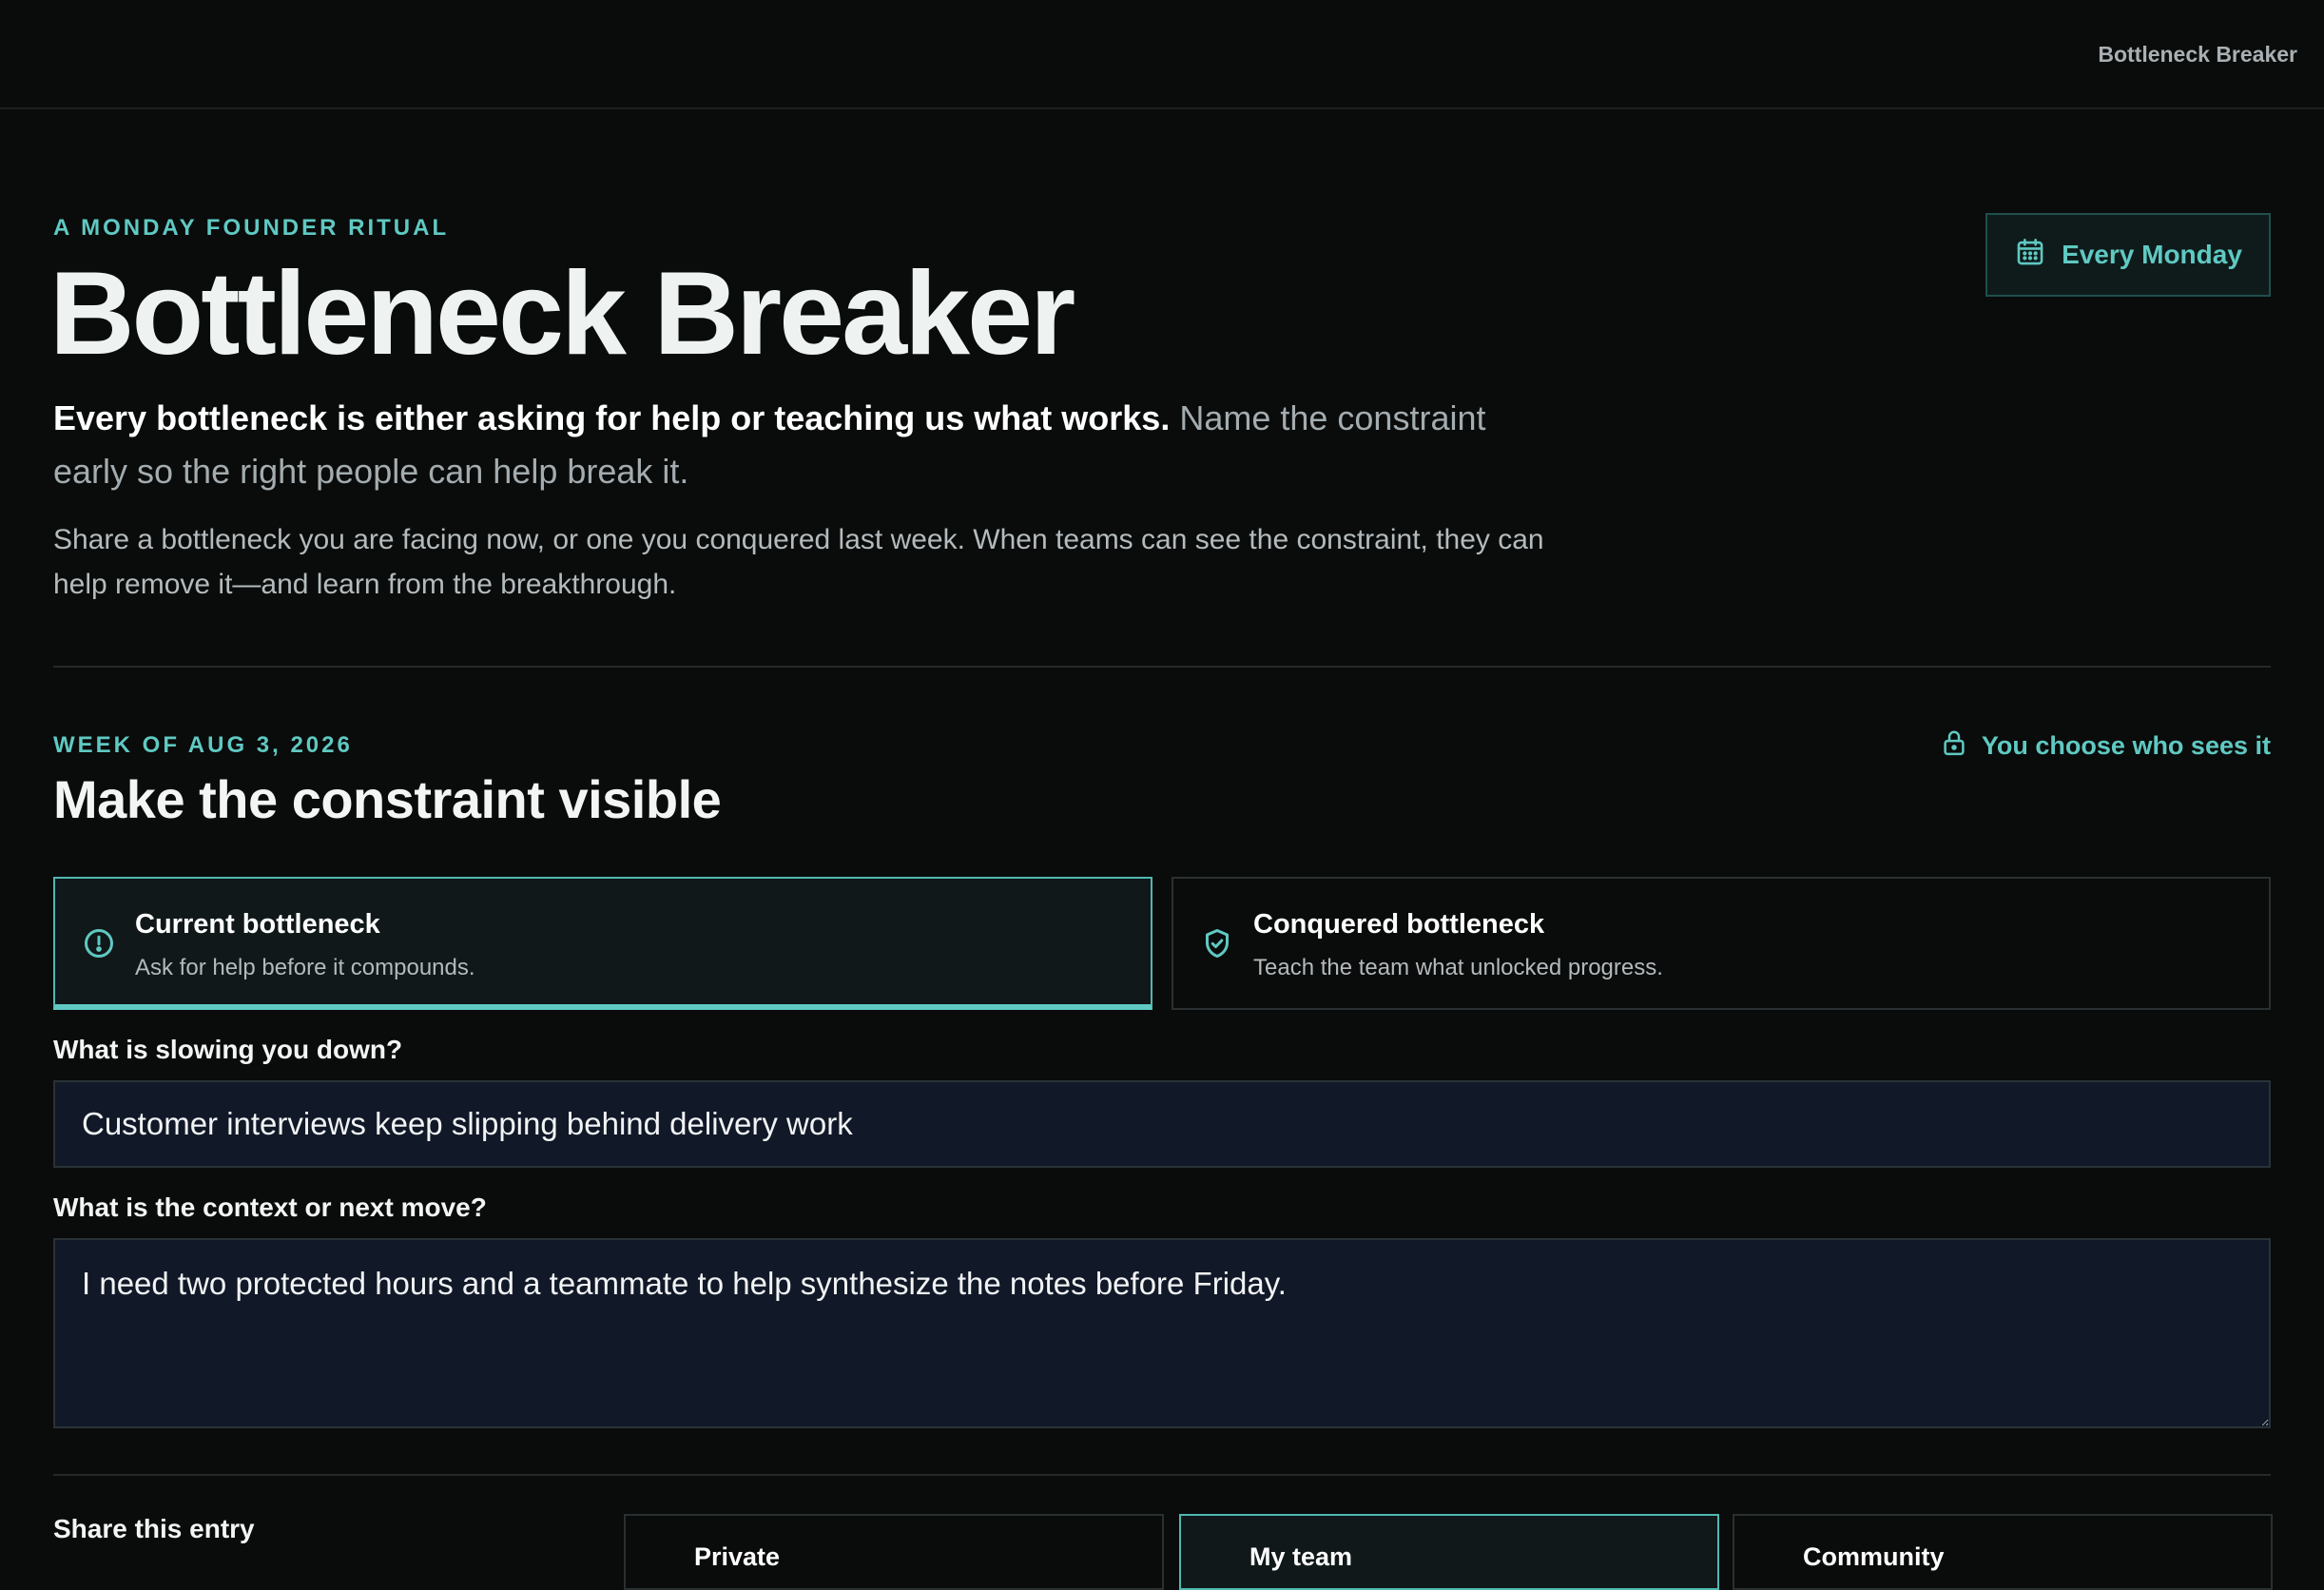 This screenshot has width=2324, height=1590. What do you see at coordinates (99, 945) in the screenshot?
I see `alert-circle-icon` at bounding box center [99, 945].